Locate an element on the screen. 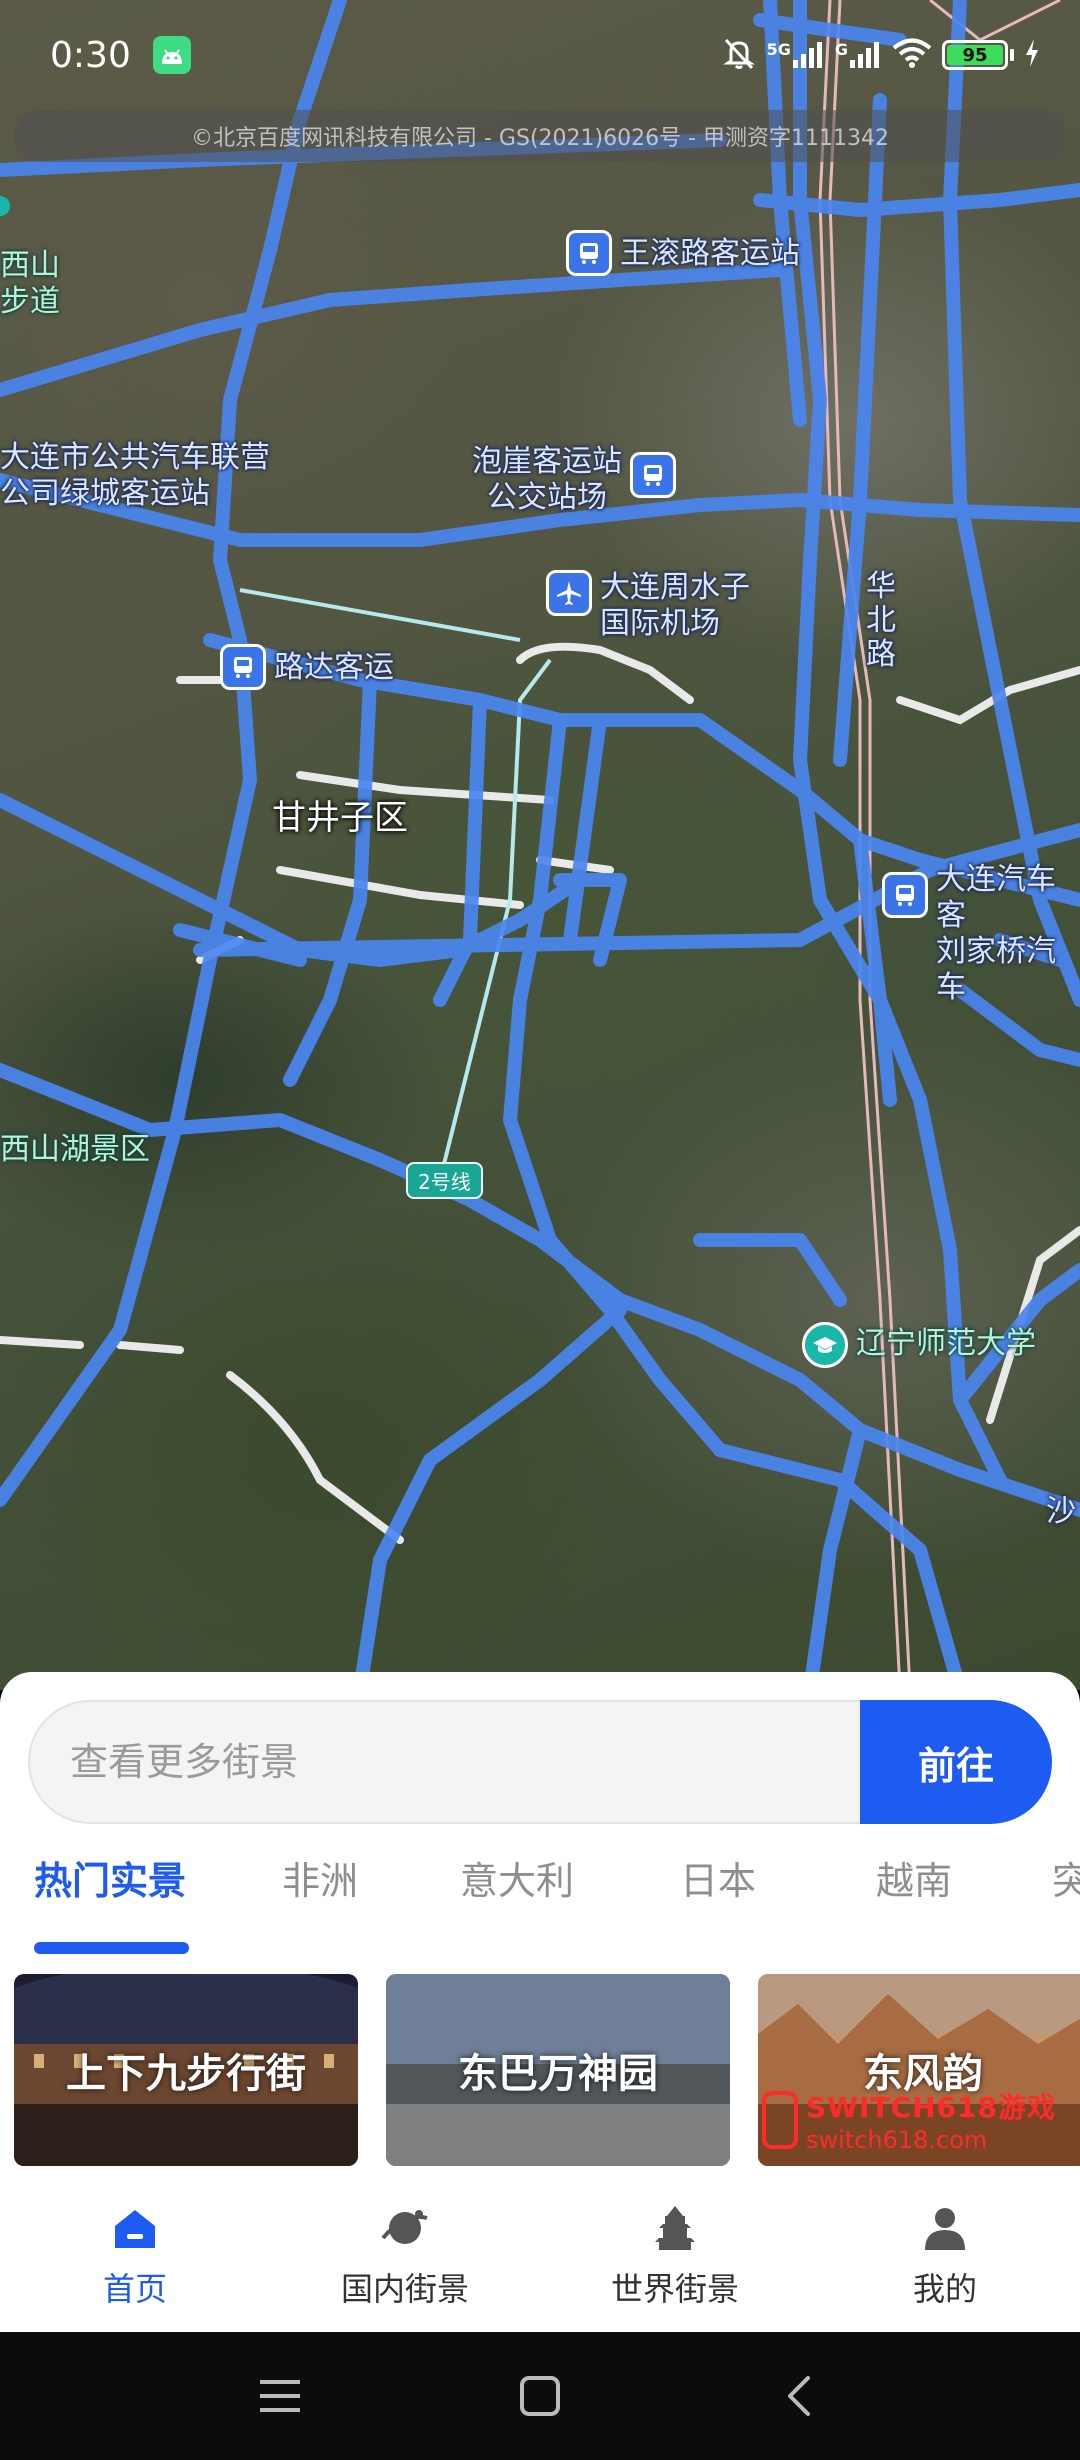  planet-icon is located at coordinates (404, 2227).